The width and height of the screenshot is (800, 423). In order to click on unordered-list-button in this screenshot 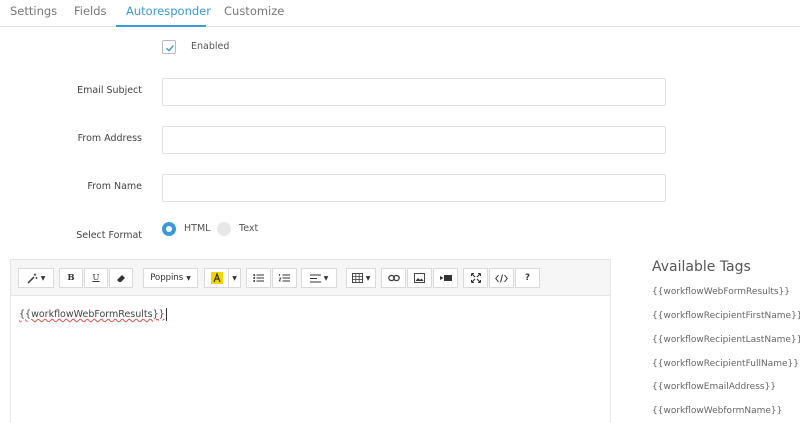, I will do `click(258, 278)`.